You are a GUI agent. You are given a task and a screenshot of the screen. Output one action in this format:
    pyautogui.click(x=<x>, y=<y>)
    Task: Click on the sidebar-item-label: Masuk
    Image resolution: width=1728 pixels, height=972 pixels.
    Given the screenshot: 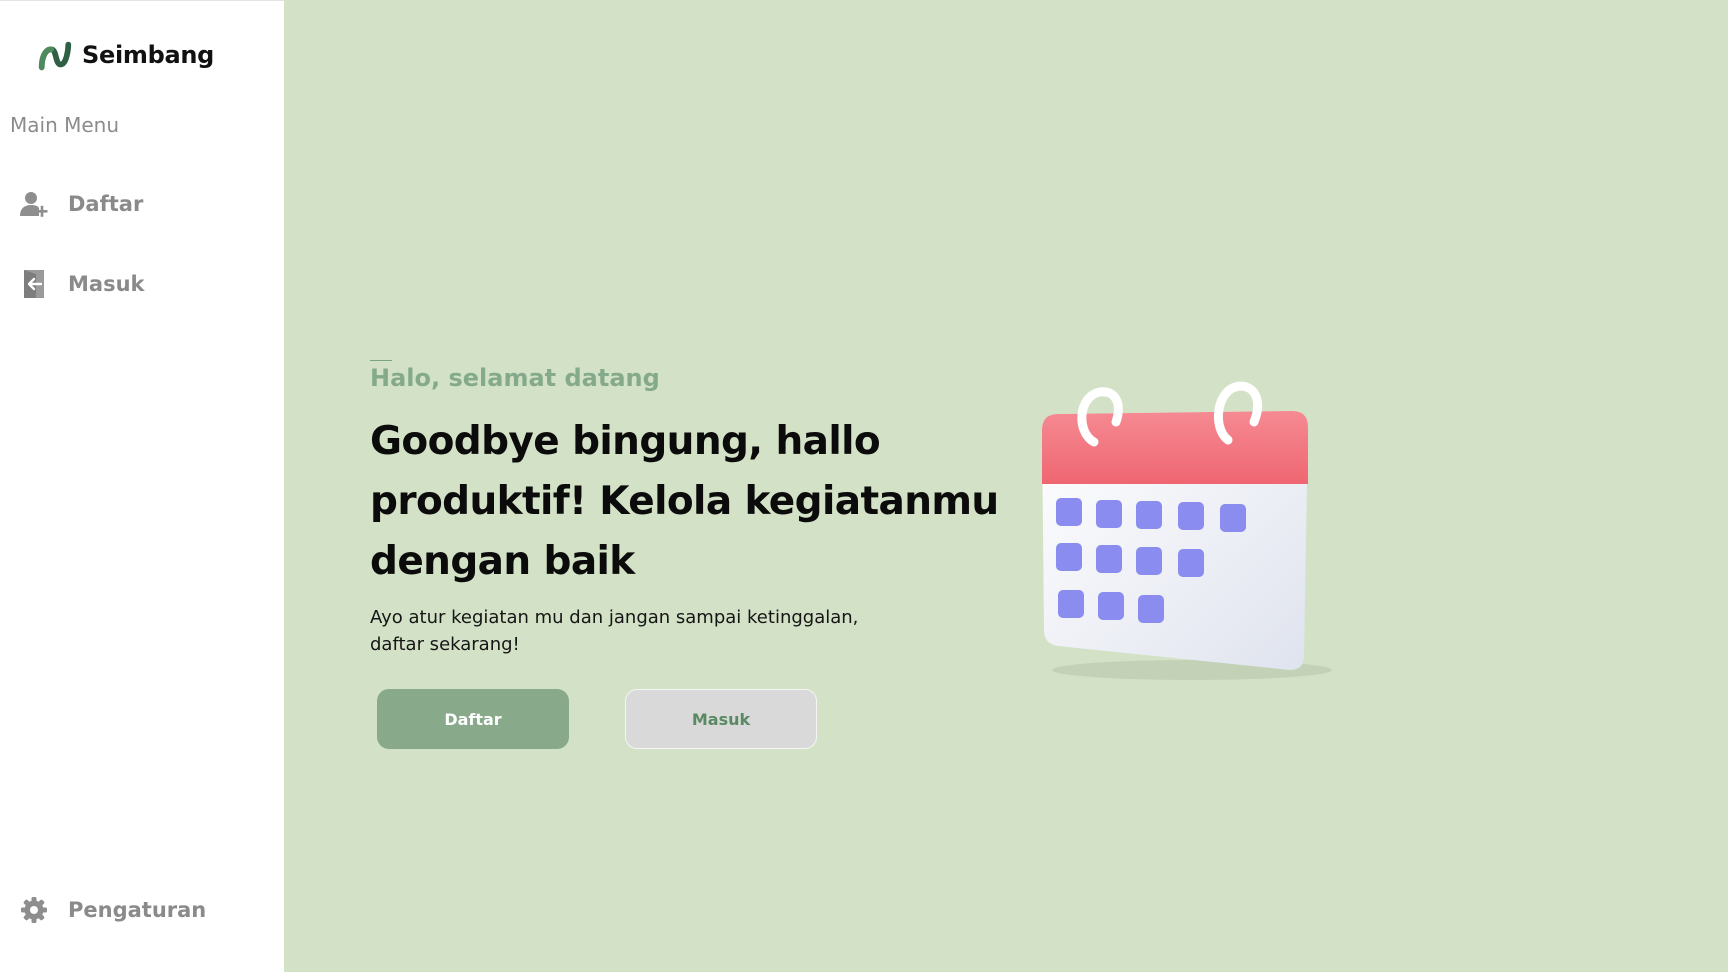 What is the action you would take?
    pyautogui.click(x=106, y=284)
    